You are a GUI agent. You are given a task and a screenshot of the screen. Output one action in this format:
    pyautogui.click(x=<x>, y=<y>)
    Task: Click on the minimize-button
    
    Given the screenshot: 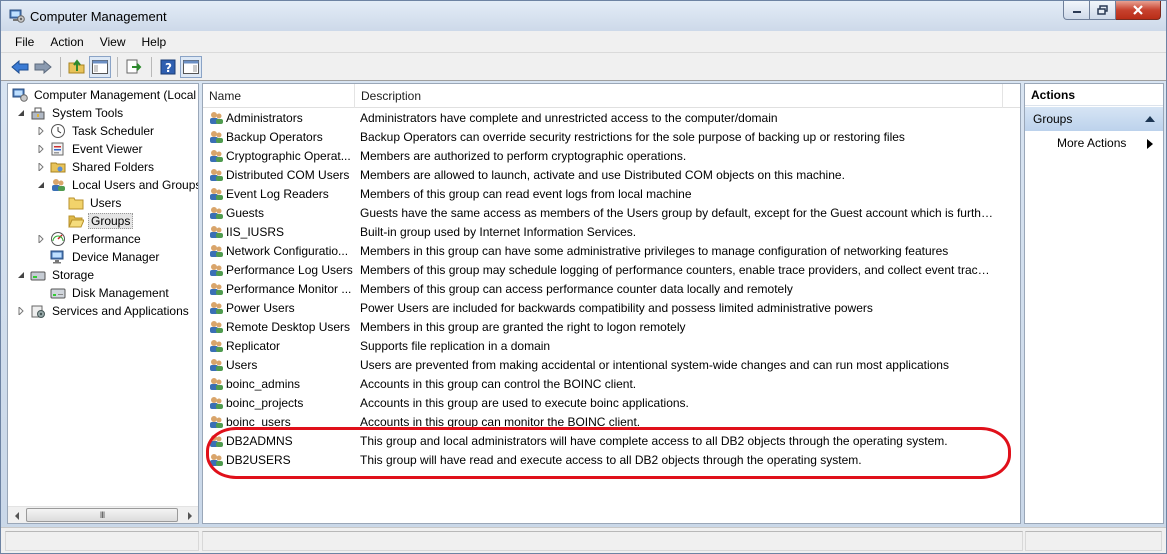 What is the action you would take?
    pyautogui.click(x=1076, y=10)
    